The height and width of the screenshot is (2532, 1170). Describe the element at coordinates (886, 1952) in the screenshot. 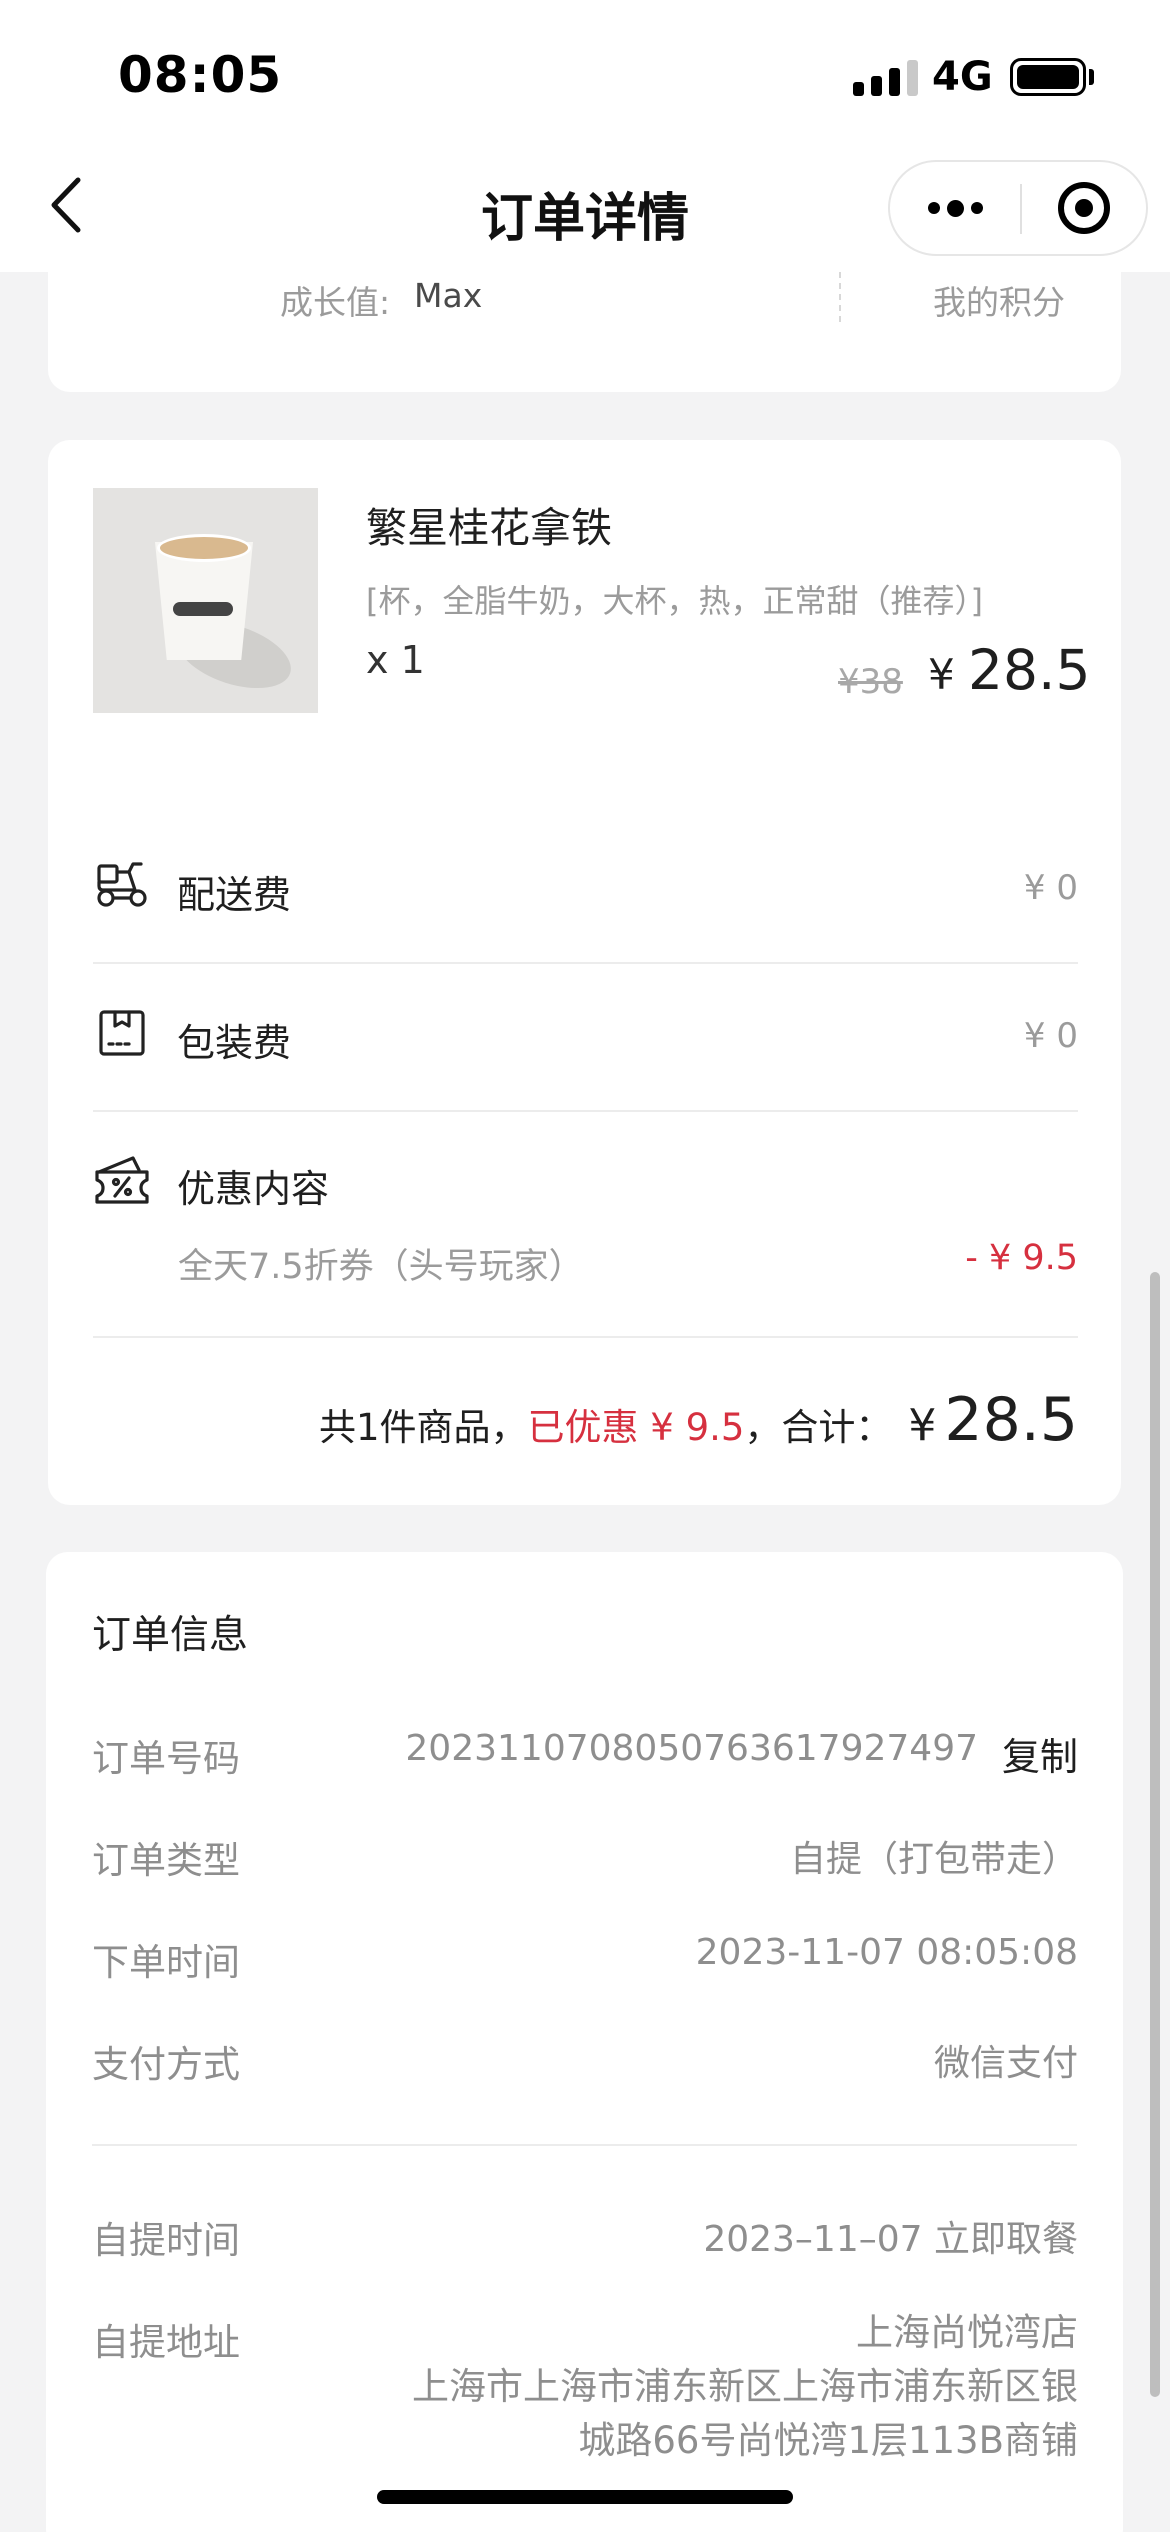

I see `order-time: 2023-11-07 08:05:08` at that location.